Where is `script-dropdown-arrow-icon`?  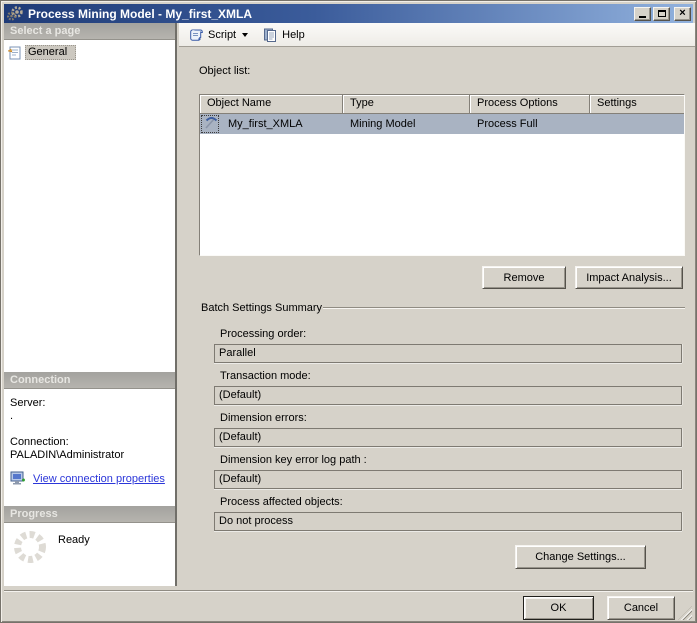
script-dropdown-arrow-icon is located at coordinates (245, 34).